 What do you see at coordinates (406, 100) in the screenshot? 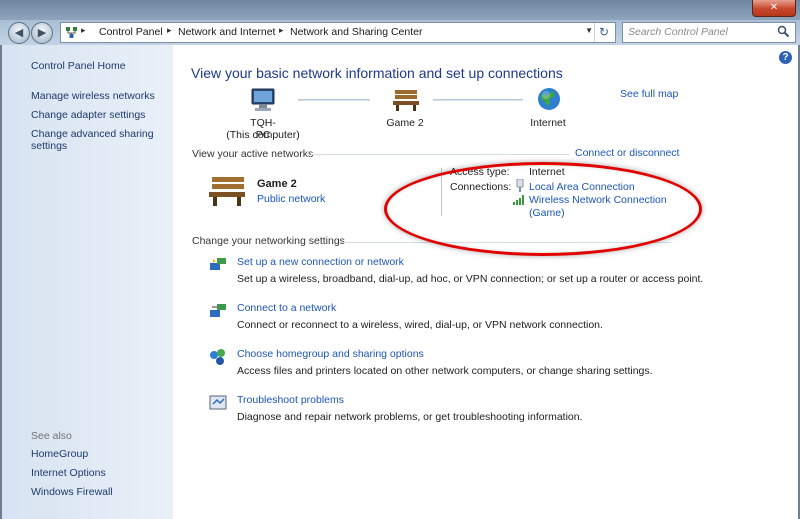
I see `bench-icon` at bounding box center [406, 100].